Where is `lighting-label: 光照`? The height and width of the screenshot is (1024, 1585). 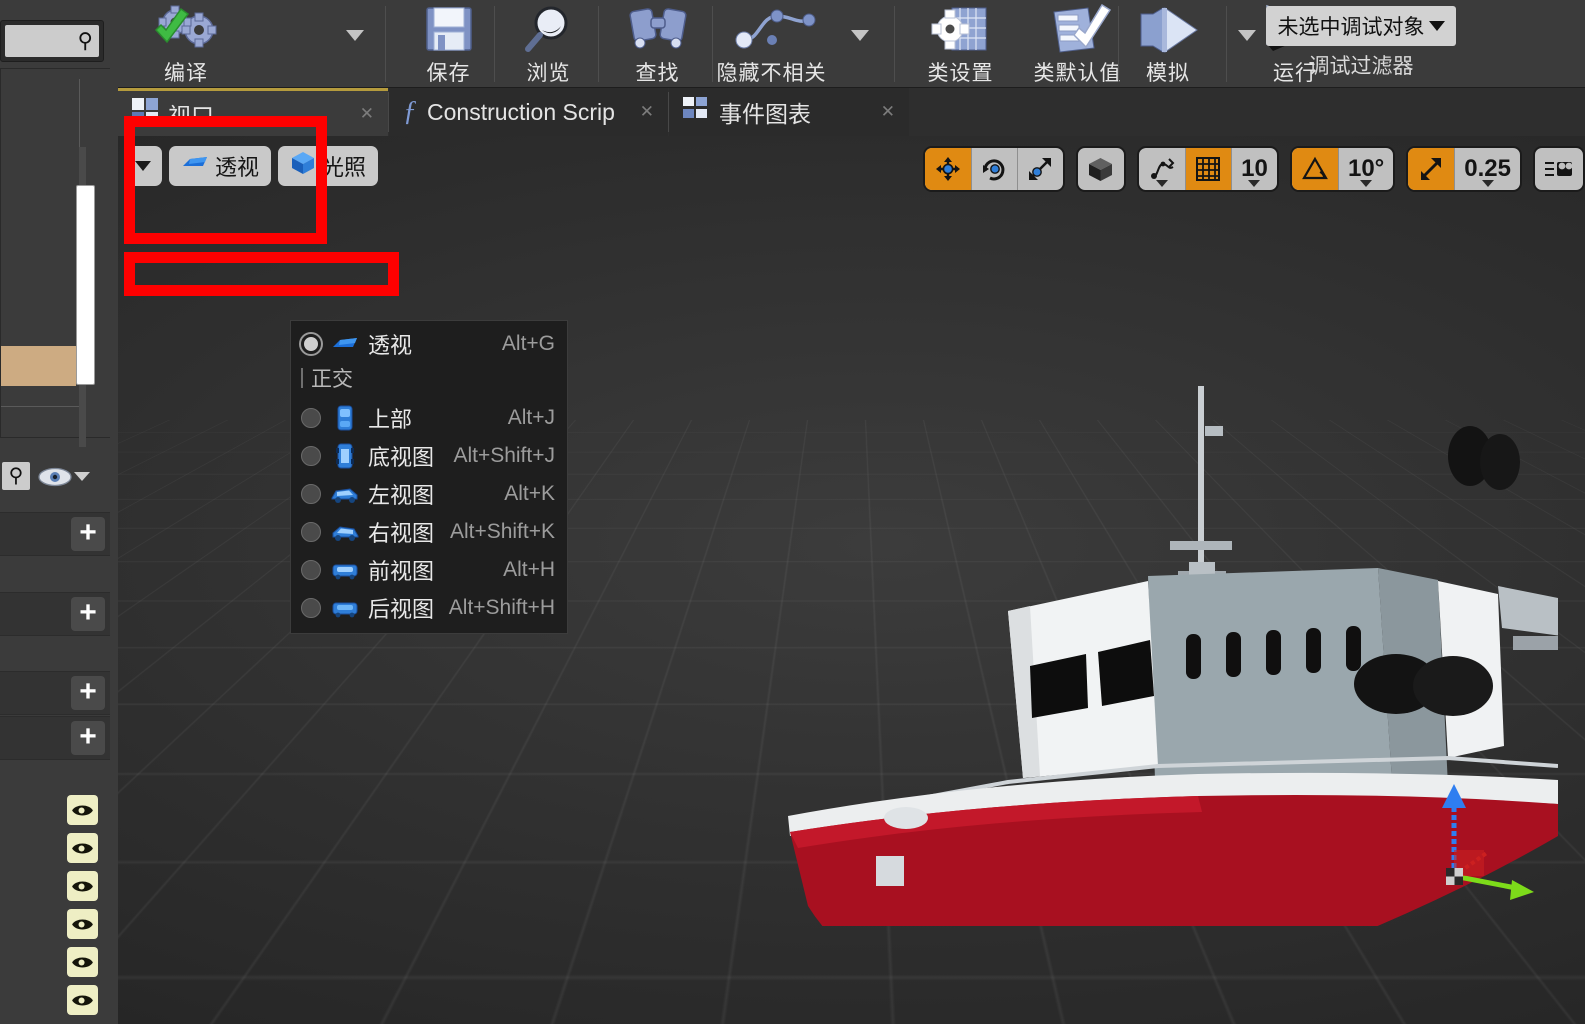
lighting-label: 光照 is located at coordinates (344, 167).